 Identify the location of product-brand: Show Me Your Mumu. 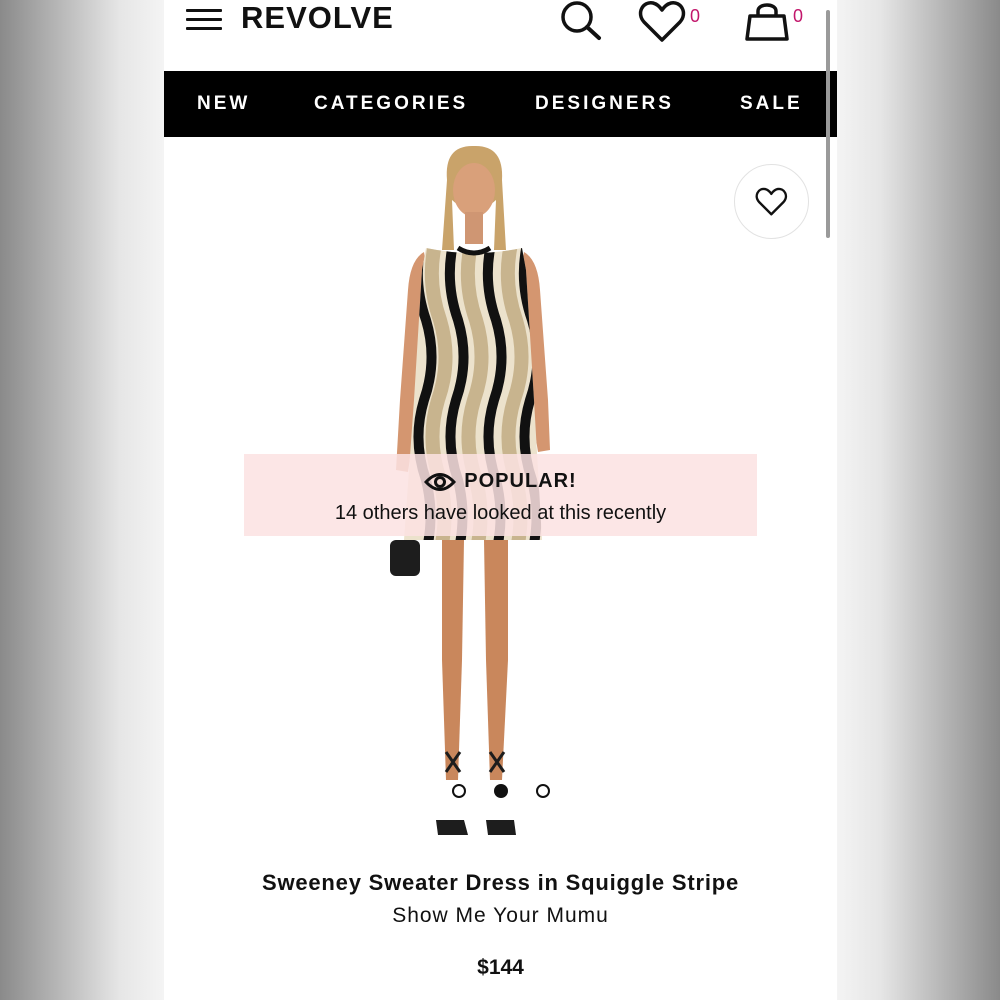
(500, 916).